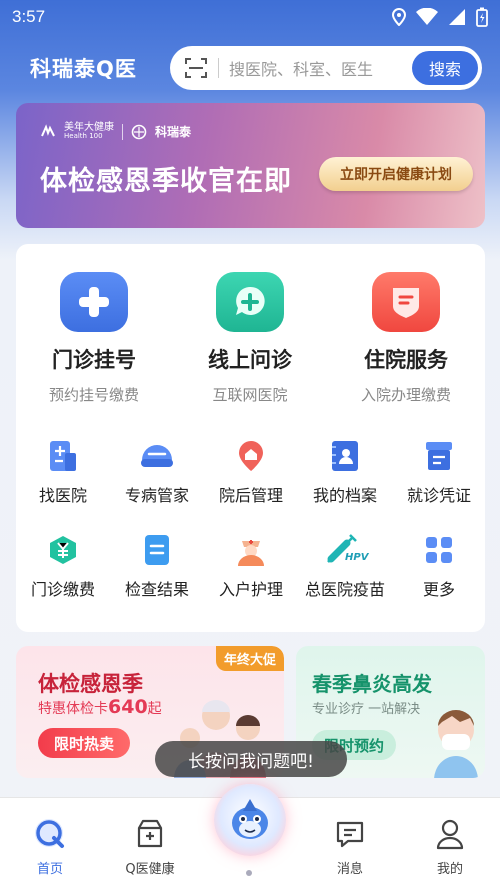 This screenshot has width=500, height=889. Describe the element at coordinates (372, 684) in the screenshot. I see `promo-title: 春季鼻炎高发` at that location.